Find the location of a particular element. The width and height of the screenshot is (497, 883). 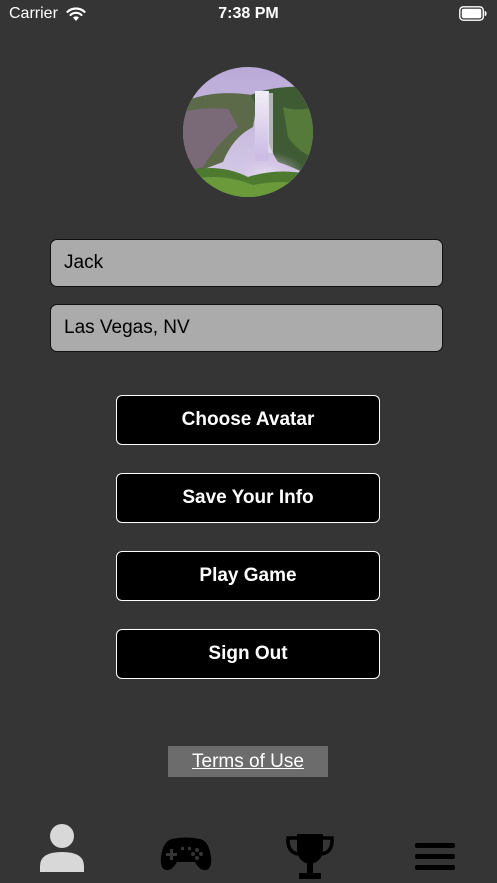

status-bar: Carrier 7:38 PM is located at coordinates (248, 15).